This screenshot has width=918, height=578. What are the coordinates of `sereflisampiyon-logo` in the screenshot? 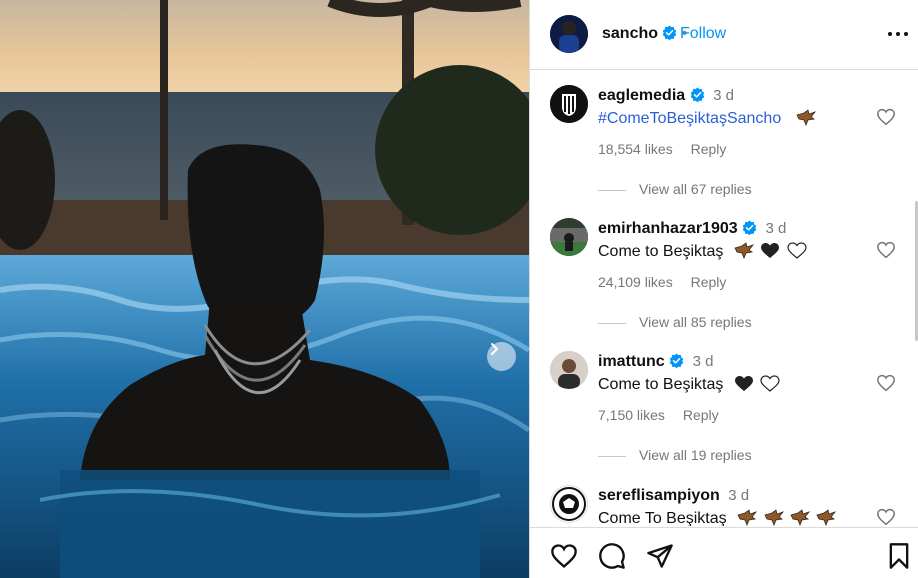 It's located at (569, 504).